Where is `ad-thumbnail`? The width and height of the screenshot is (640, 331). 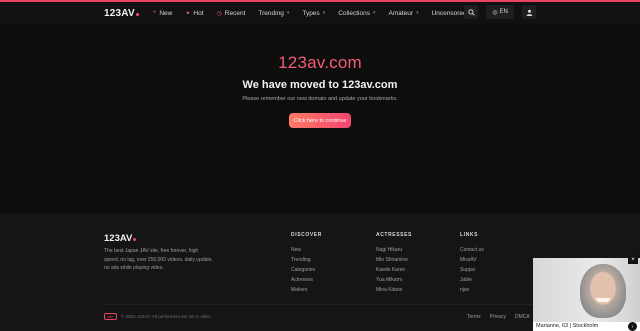 ad-thumbnail is located at coordinates (586, 290).